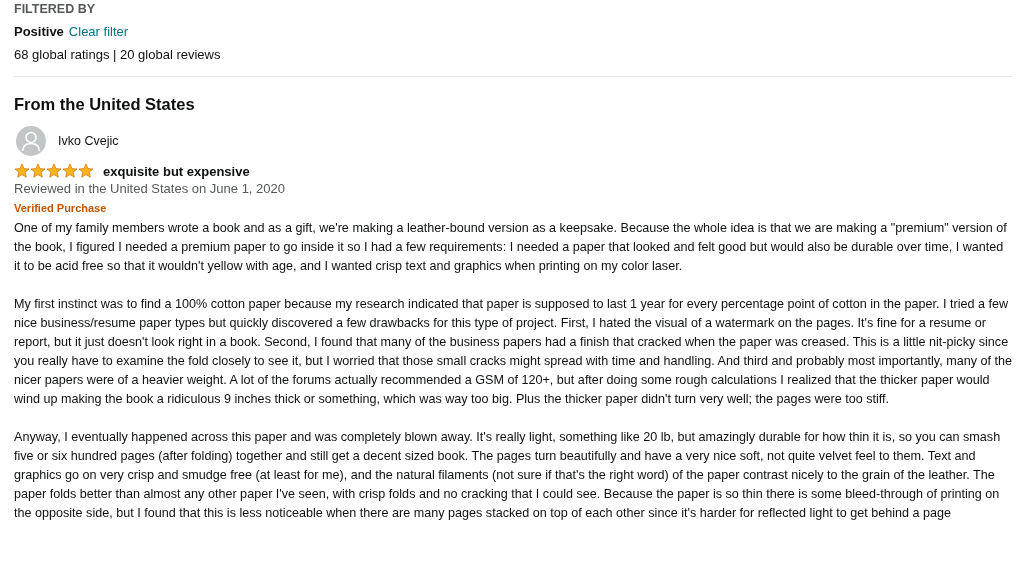 Image resolution: width=1034 pixels, height=567 pixels. I want to click on verified-purchase-label: Verified Purchase, so click(61, 208).